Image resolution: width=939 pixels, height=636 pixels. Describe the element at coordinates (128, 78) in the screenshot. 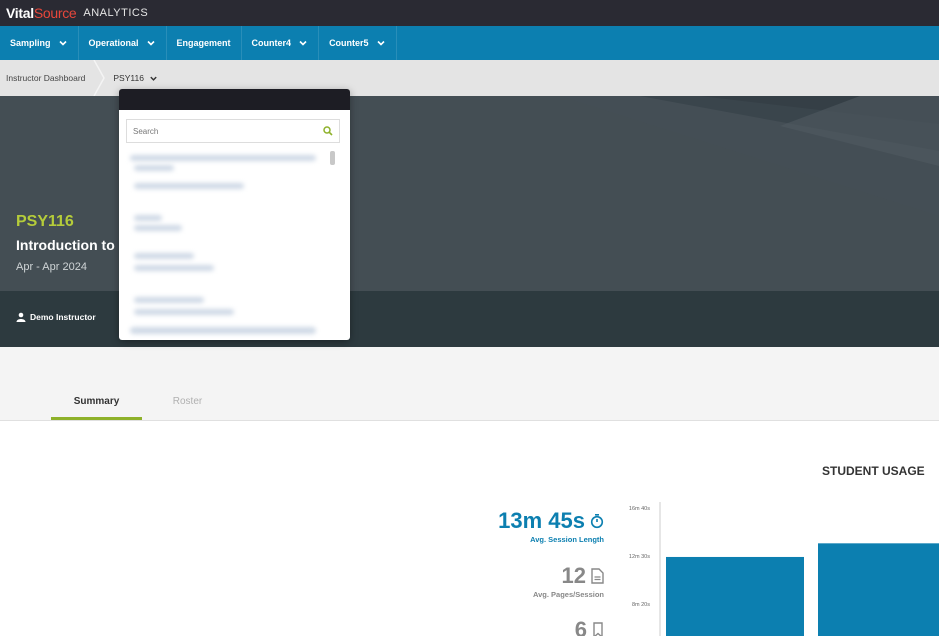

I see `course-selector-label: PSY116` at that location.